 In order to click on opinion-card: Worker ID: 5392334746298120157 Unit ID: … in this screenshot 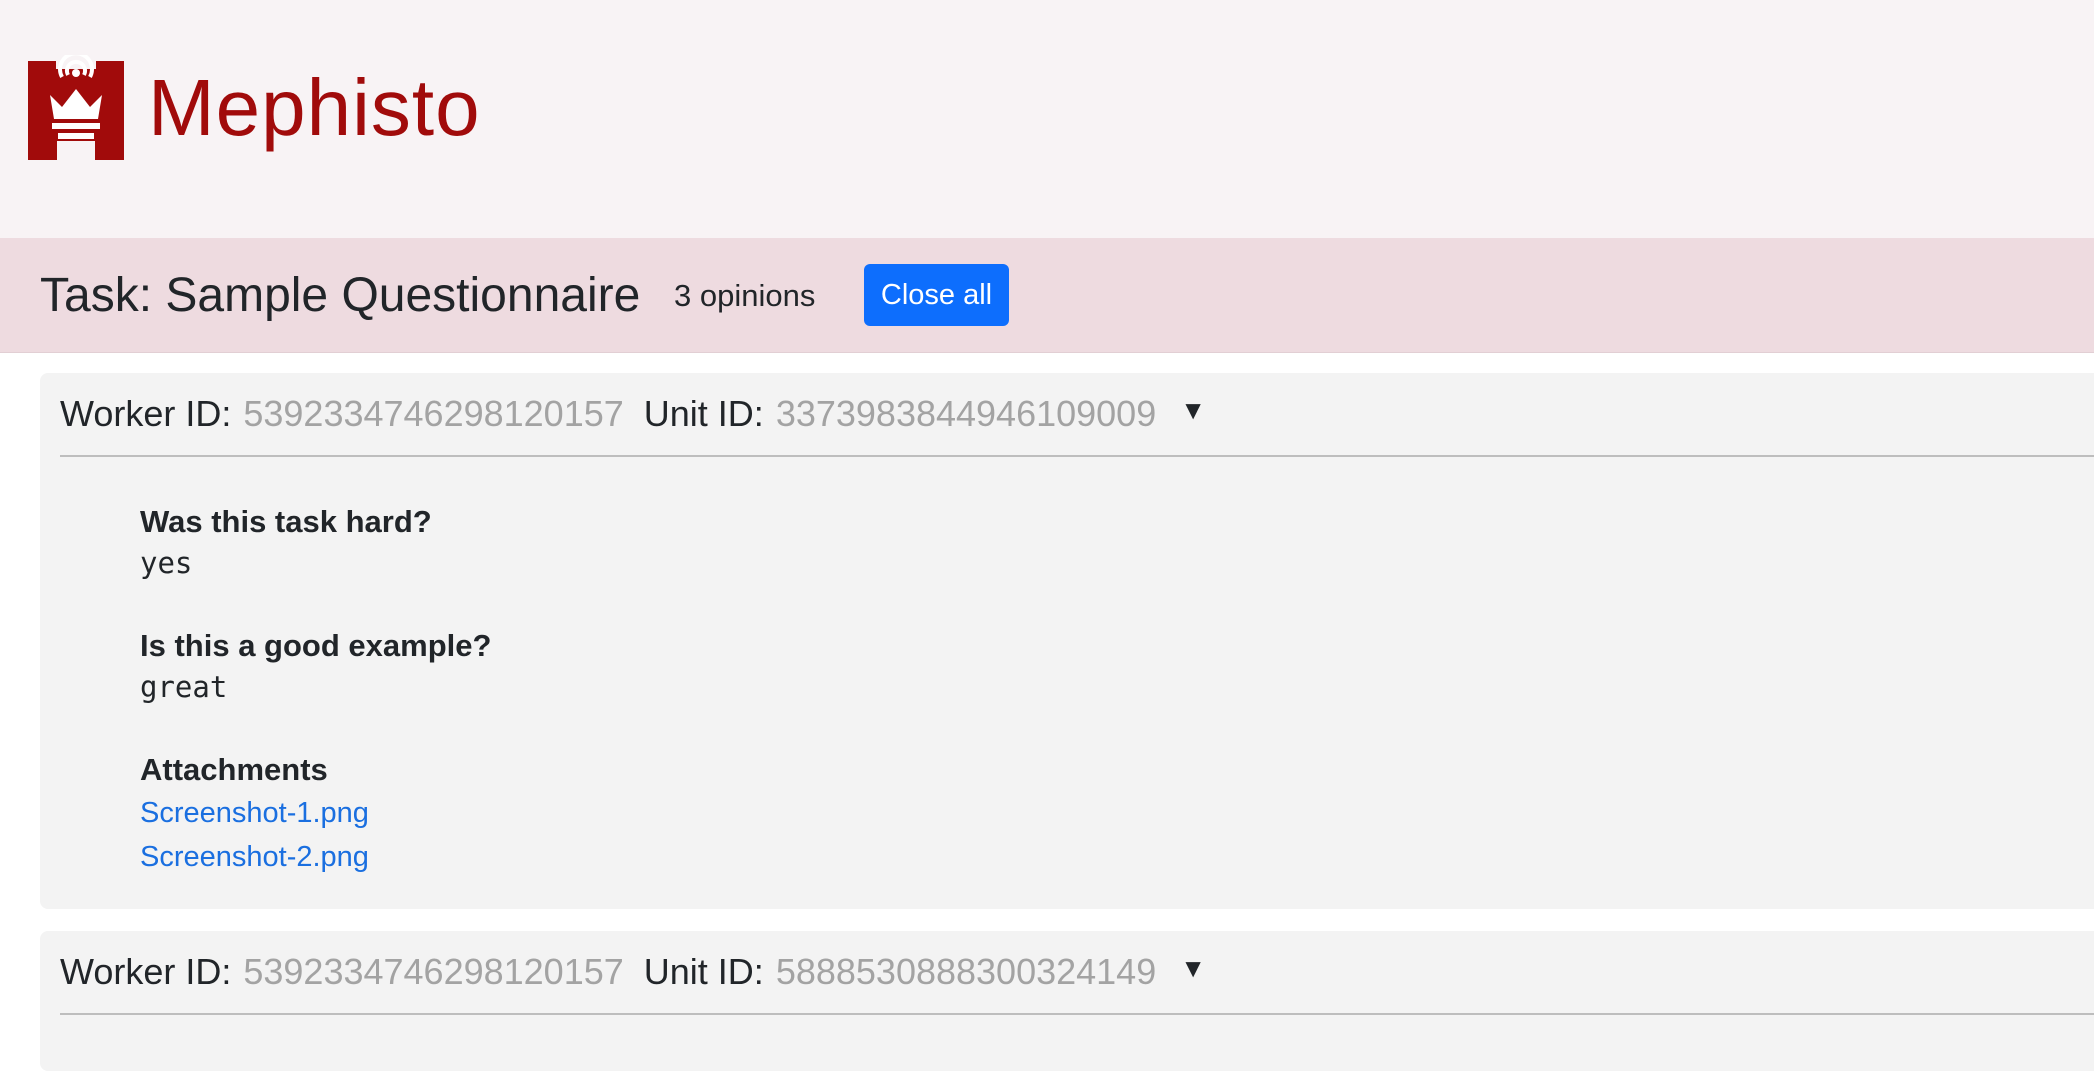, I will do `click(1067, 1001)`.